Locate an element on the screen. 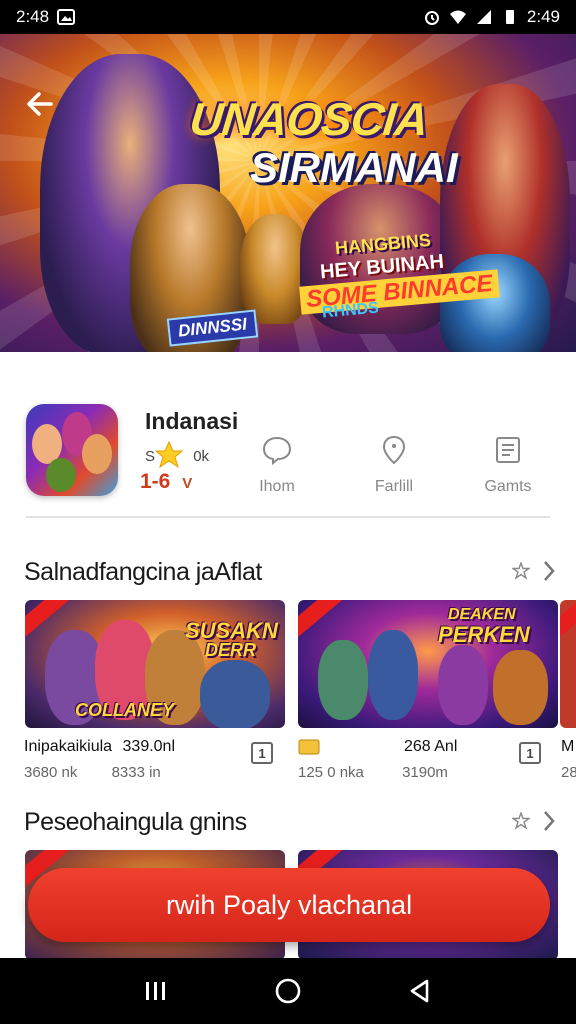  alarm-icon is located at coordinates (431, 18).